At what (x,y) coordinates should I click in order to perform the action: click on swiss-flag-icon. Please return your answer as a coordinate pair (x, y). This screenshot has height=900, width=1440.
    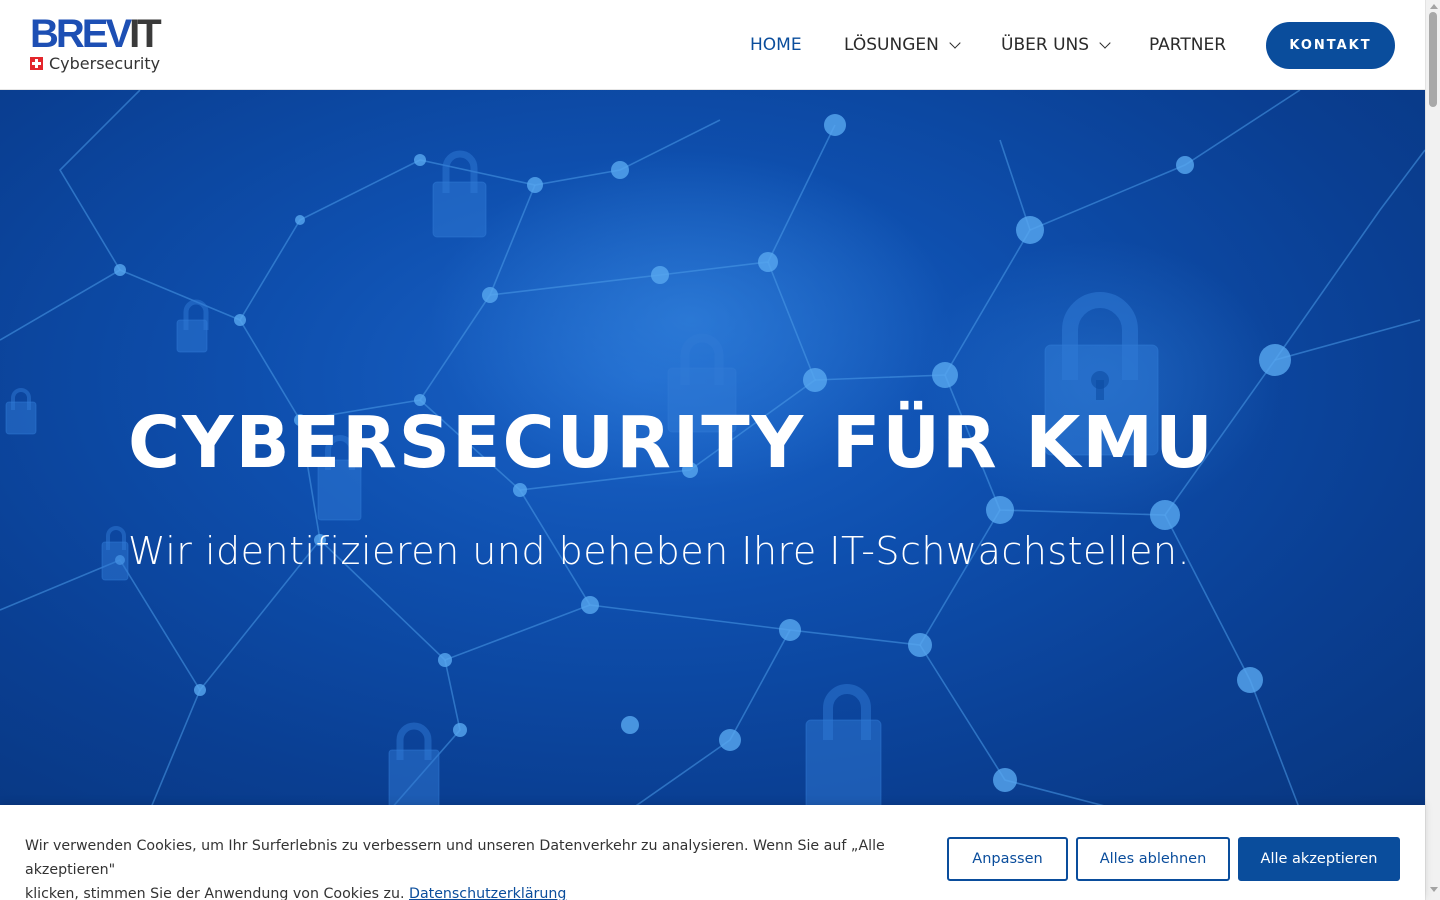
    Looking at the image, I should click on (36, 63).